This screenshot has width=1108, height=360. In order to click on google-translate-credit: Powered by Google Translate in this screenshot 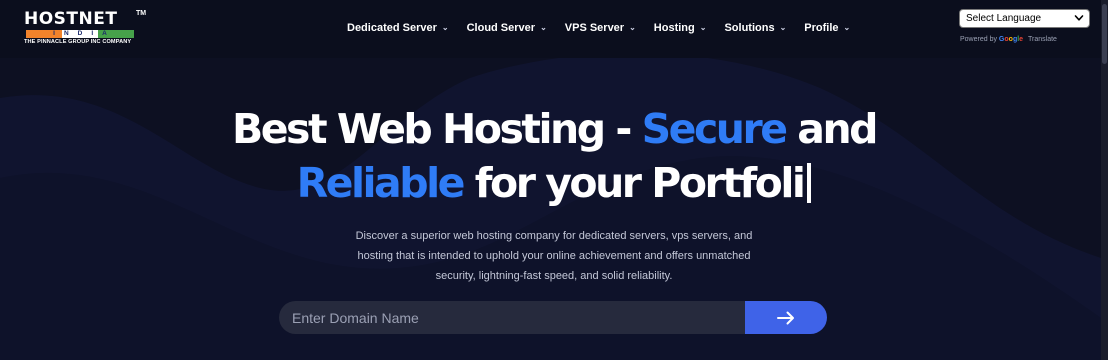, I will do `click(1008, 39)`.